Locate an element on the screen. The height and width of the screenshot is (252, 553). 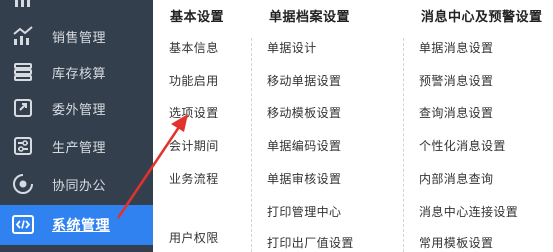
sidebar-item-sales: 销售管理 is located at coordinates (76, 36).